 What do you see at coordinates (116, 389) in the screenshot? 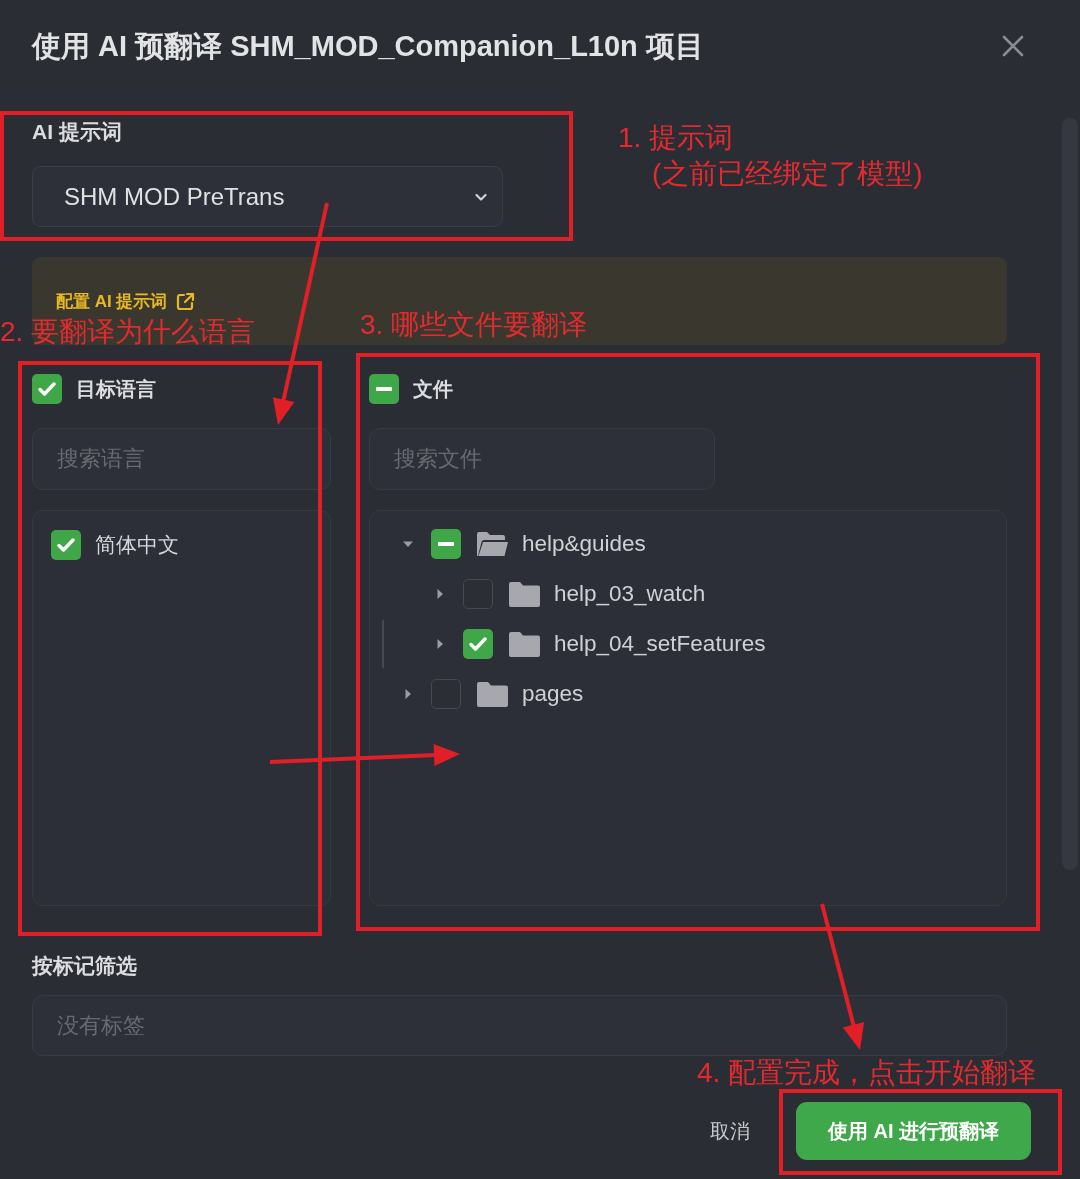
I see `panel-title: 目标语言` at bounding box center [116, 389].